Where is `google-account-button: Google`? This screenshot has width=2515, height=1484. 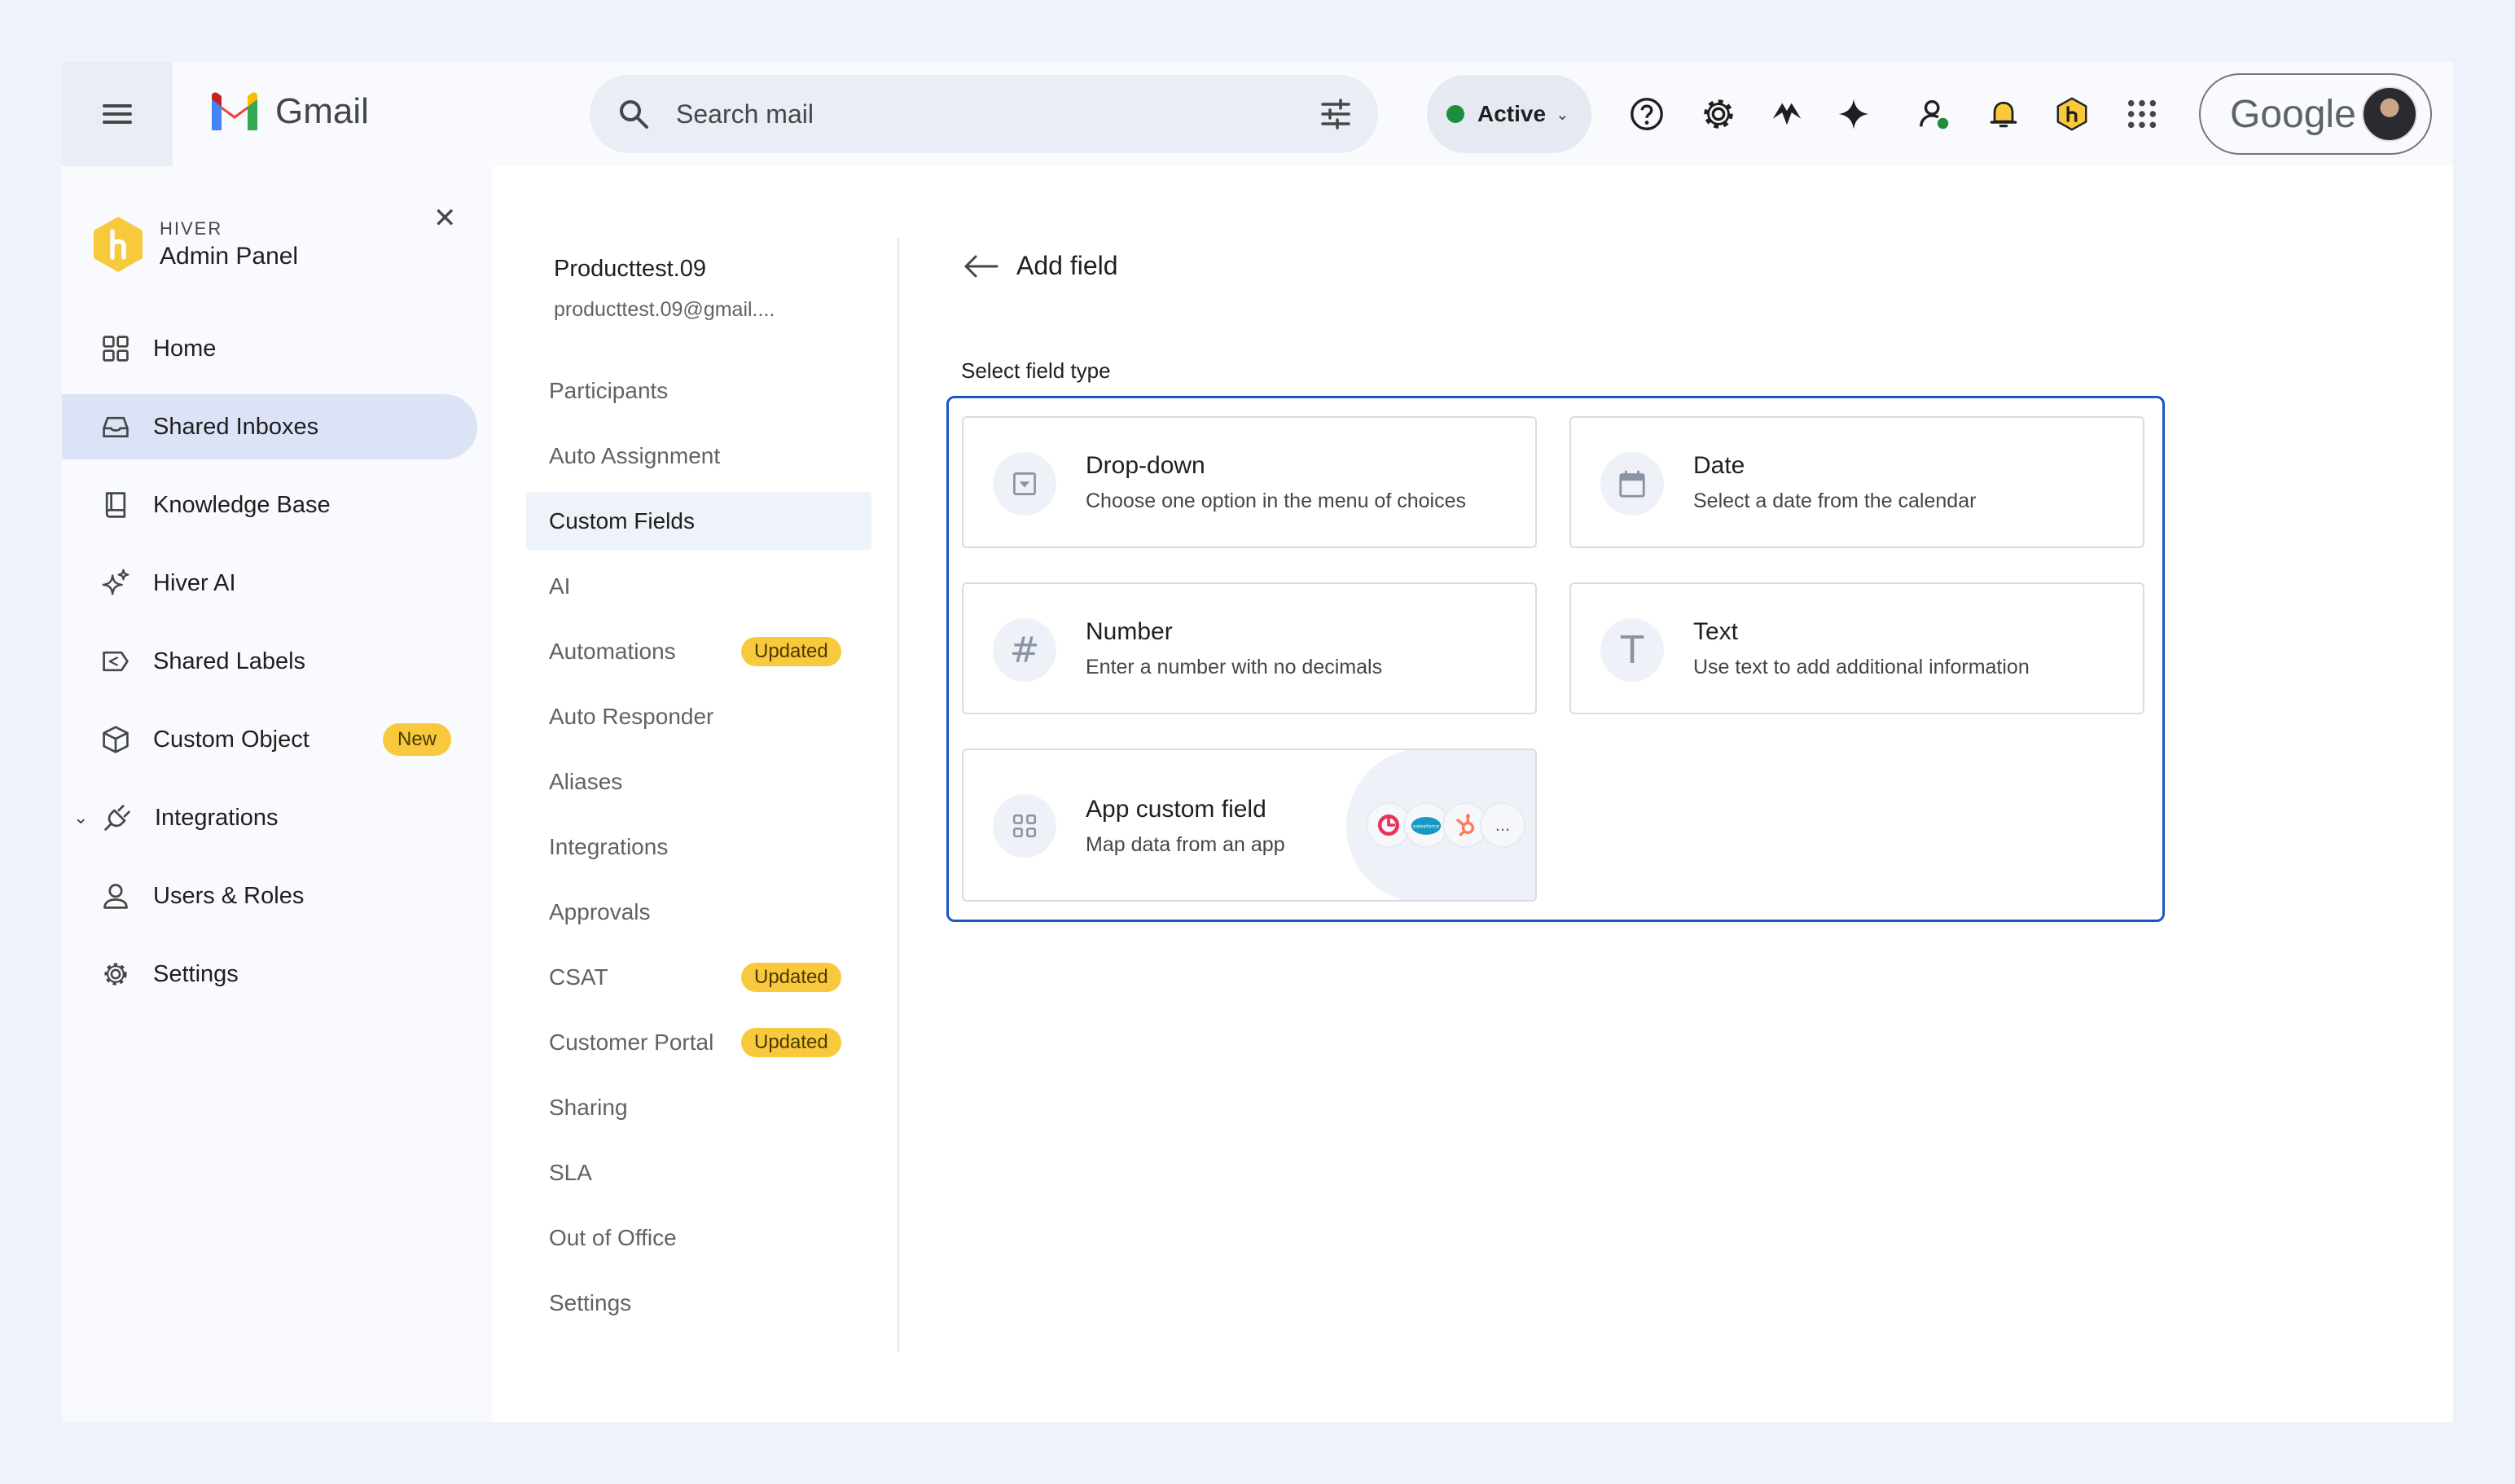 google-account-button: Google is located at coordinates (2316, 114).